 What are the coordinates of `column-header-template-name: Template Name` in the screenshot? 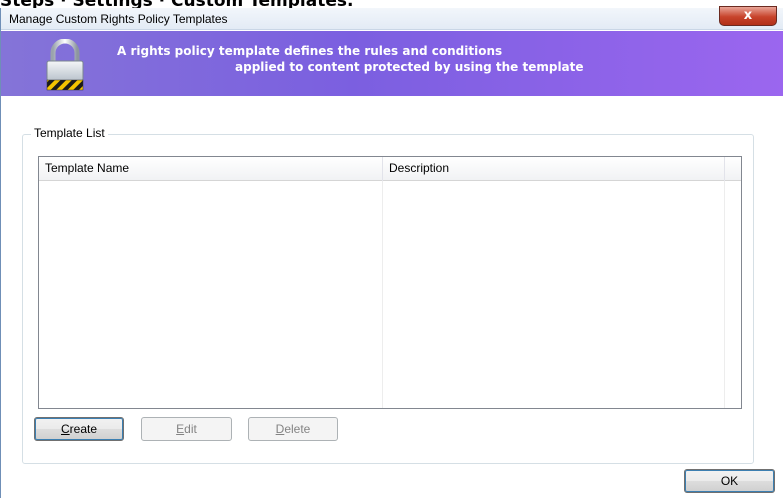 It's located at (211, 169).